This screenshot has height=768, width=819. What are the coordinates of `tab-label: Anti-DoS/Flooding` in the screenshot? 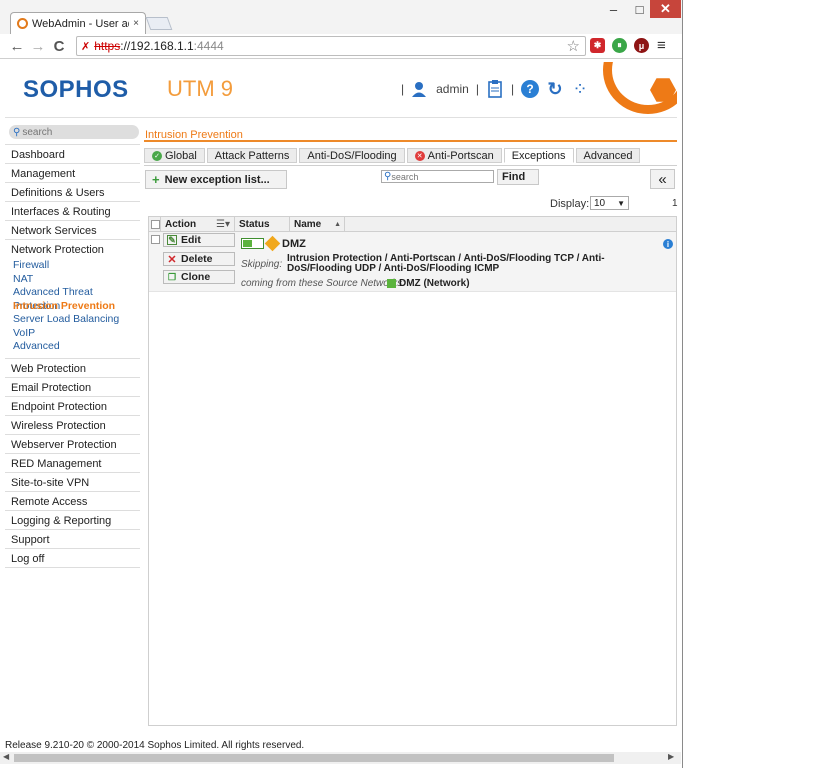 It's located at (352, 155).